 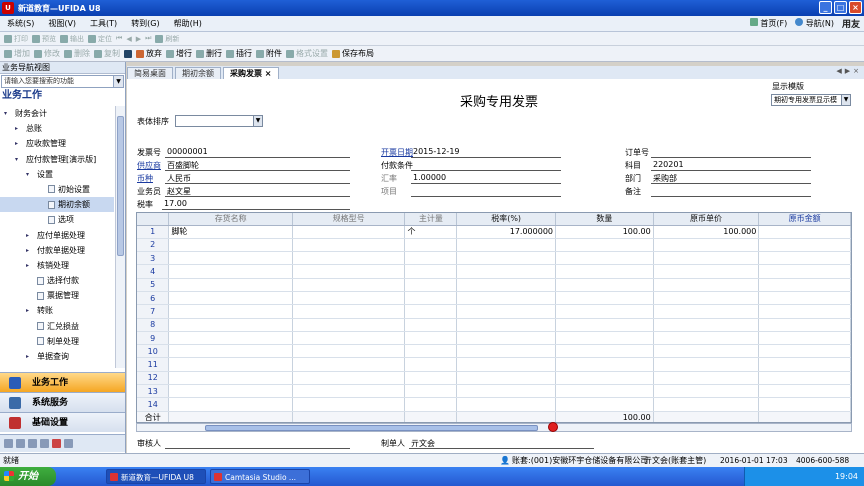 I want to click on prev-record-icon: ◀, so click(x=128, y=39).